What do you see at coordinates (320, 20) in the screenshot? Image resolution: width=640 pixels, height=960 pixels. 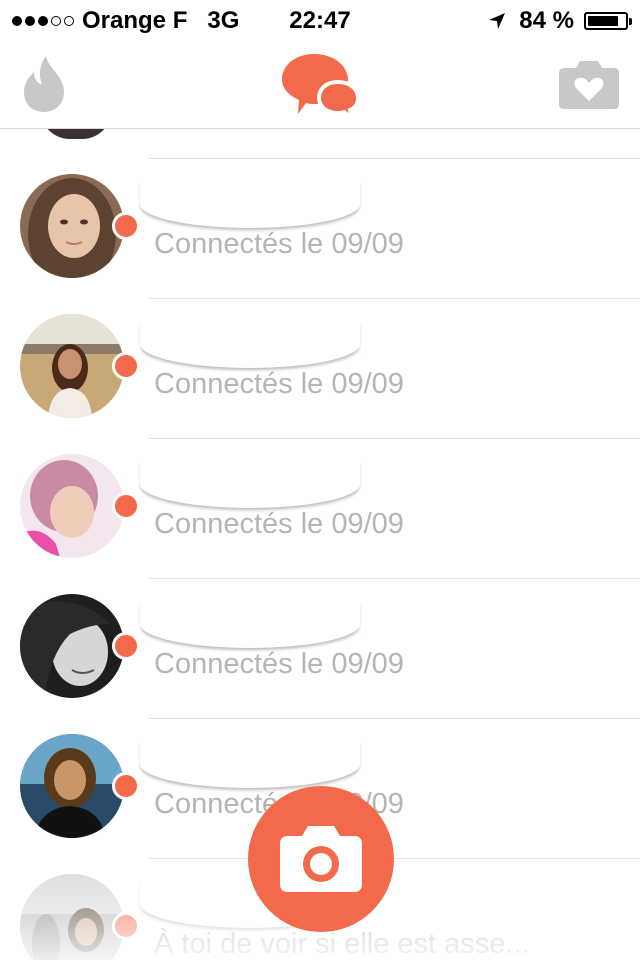 I see `status-bar: Orange F 3G 22:47 84 %` at bounding box center [320, 20].